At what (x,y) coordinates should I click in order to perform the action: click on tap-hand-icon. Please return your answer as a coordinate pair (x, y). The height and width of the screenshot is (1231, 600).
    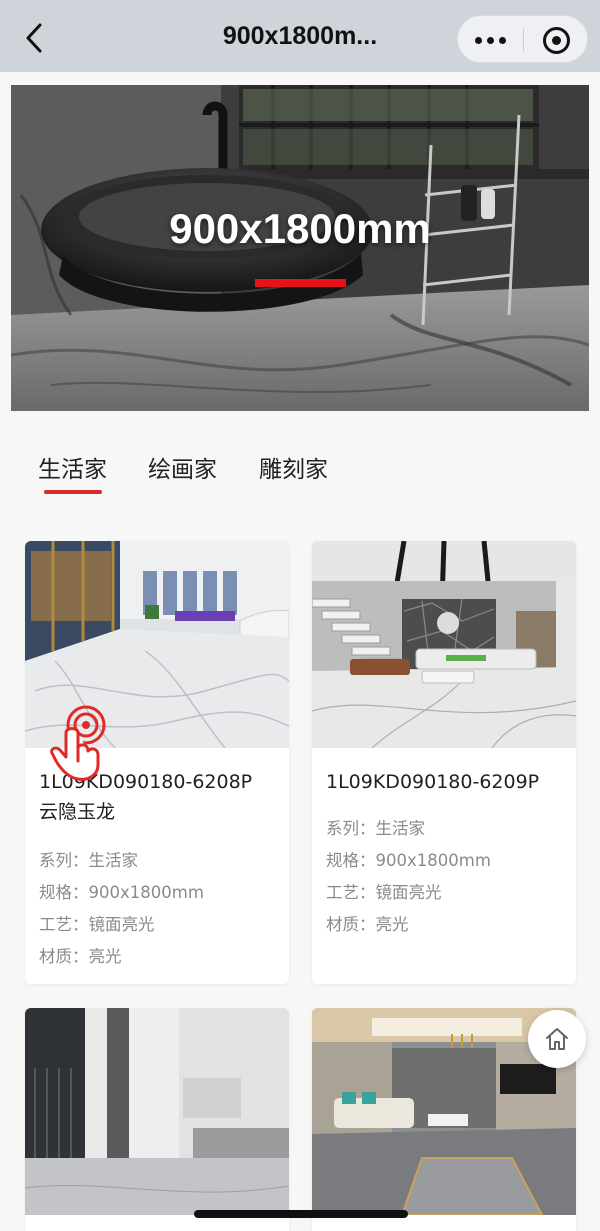
    Looking at the image, I should click on (78, 743).